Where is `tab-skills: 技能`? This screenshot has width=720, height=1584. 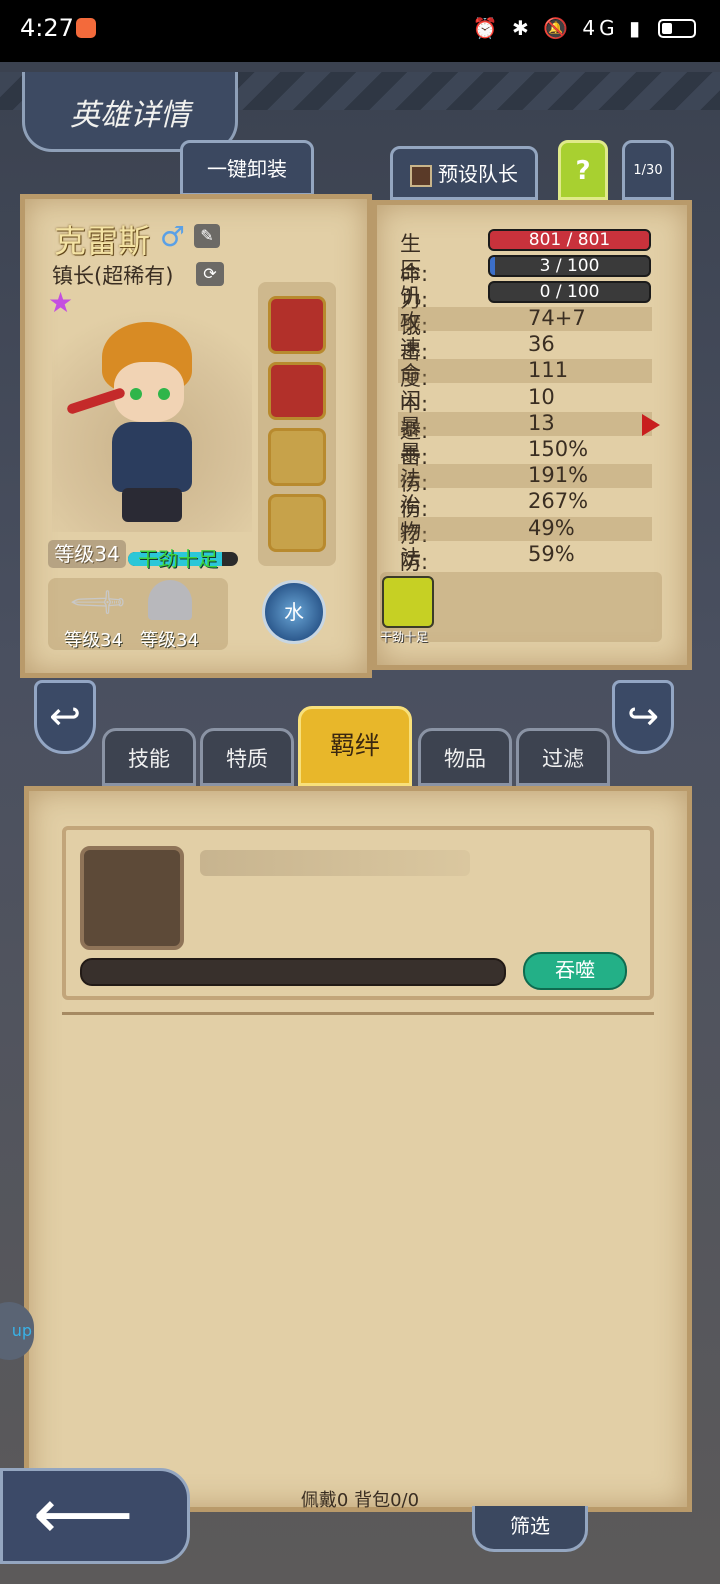
tab-skills: 技能 is located at coordinates (149, 757).